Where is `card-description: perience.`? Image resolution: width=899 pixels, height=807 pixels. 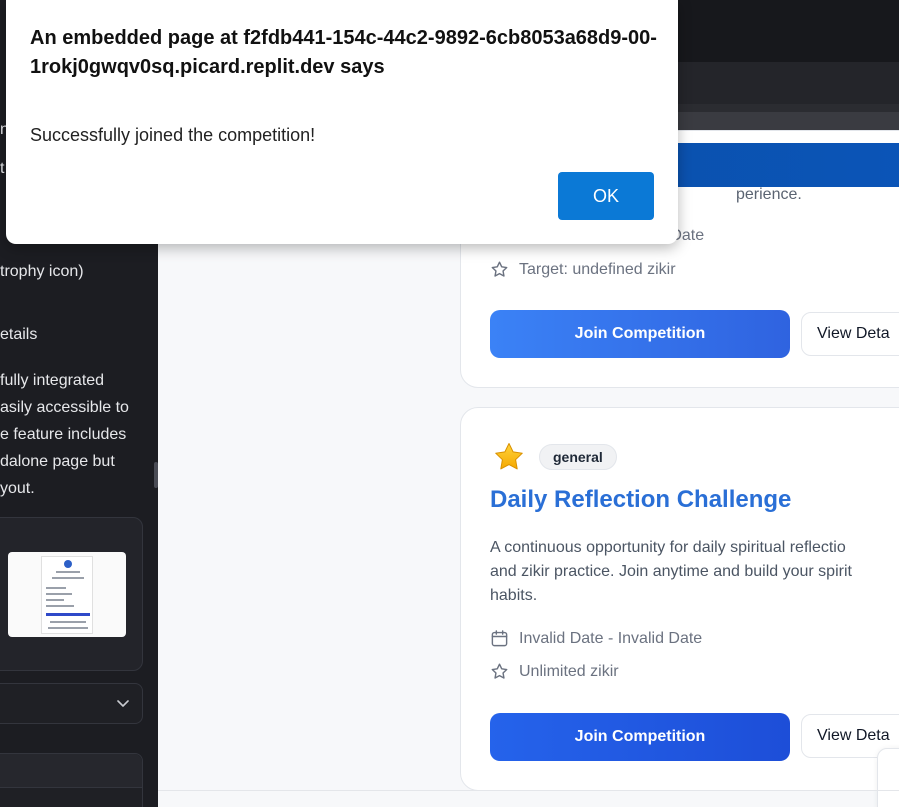
card-description: perience. is located at coordinates (769, 194).